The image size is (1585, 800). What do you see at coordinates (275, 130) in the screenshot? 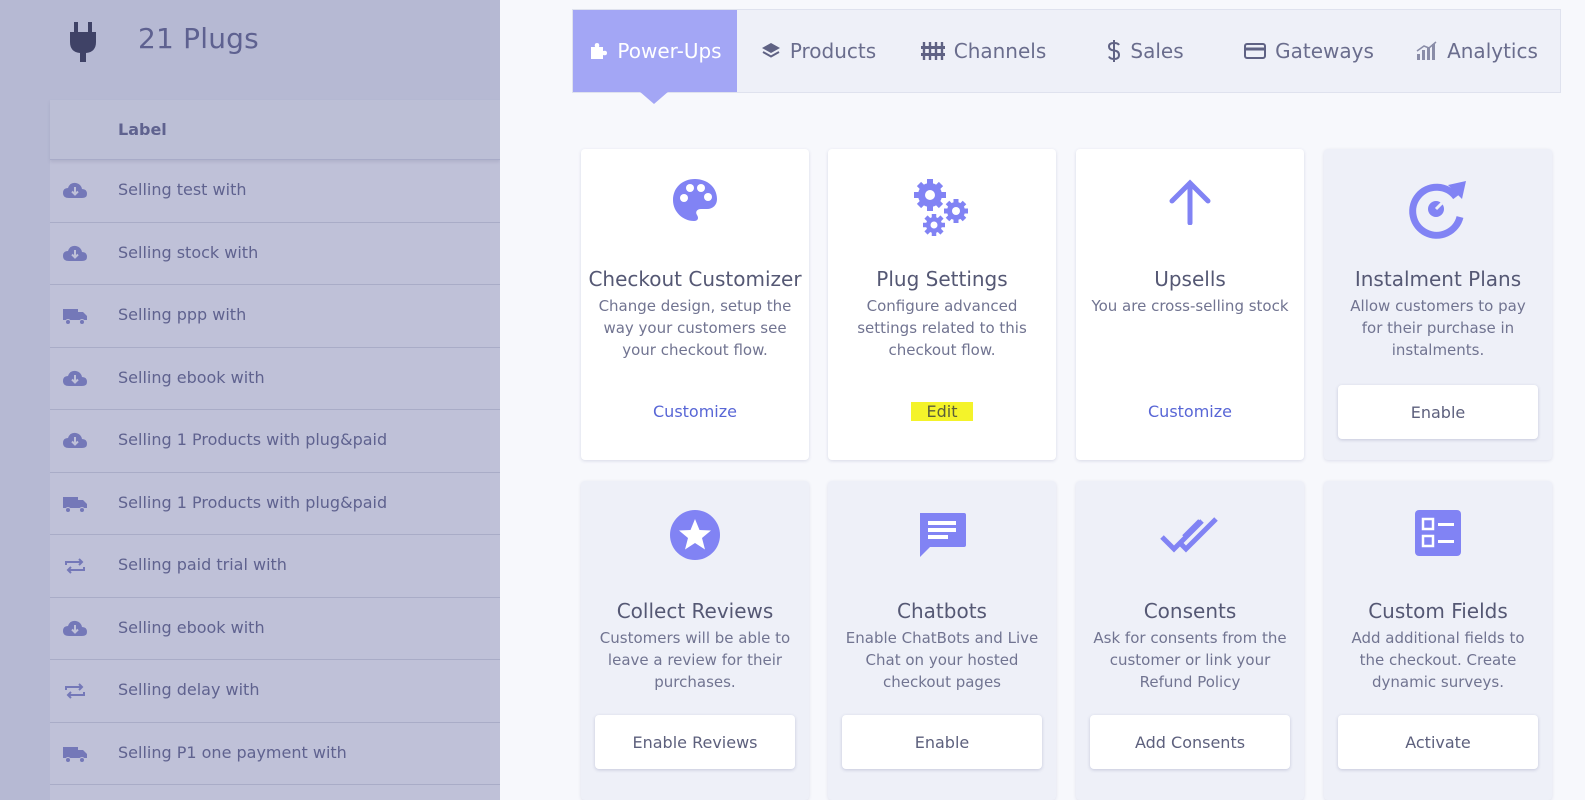
I see `table-header: Label` at bounding box center [275, 130].